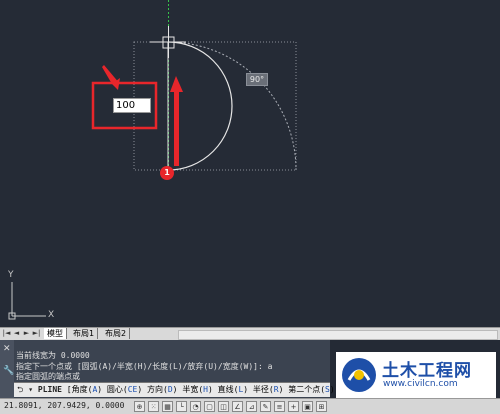 The height and width of the screenshot is (414, 500). I want to click on close-icon: ✕, so click(7, 349).